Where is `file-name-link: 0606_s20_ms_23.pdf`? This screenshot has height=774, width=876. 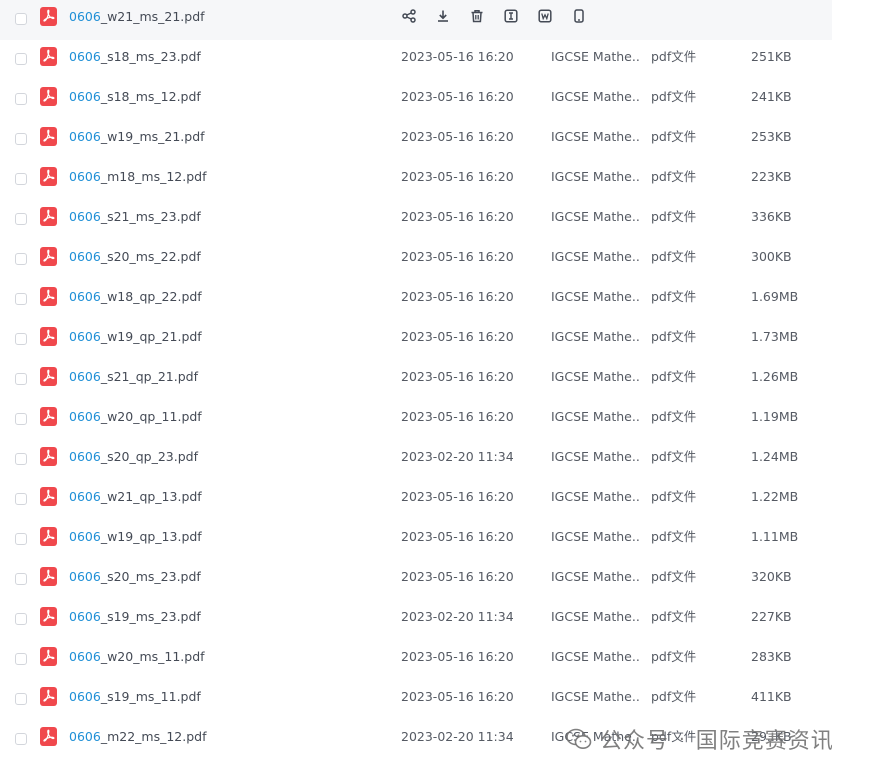
file-name-link: 0606_s20_ms_23.pdf is located at coordinates (135, 580).